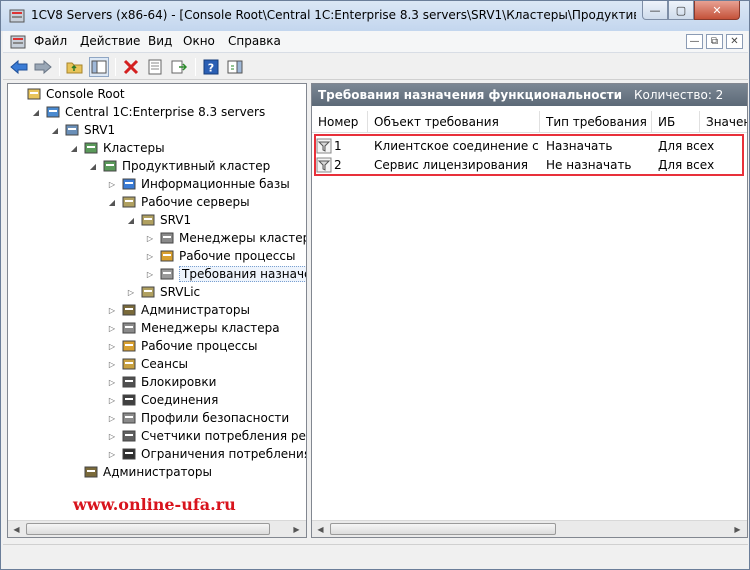 Image resolution: width=750 pixels, height=570 pixels. I want to click on tree-item: ▷ Блокировки, so click(161, 382).